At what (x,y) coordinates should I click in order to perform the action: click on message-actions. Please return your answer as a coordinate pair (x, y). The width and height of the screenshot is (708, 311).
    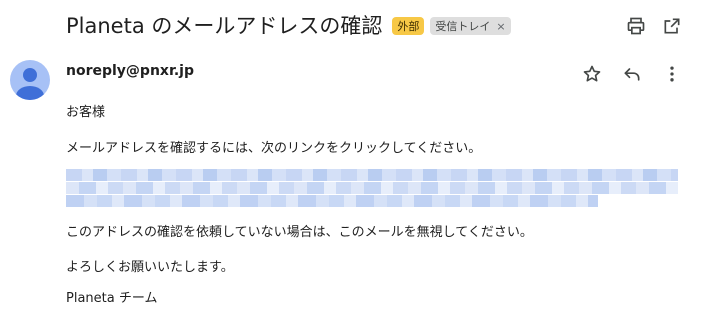
    Looking at the image, I should click on (632, 74).